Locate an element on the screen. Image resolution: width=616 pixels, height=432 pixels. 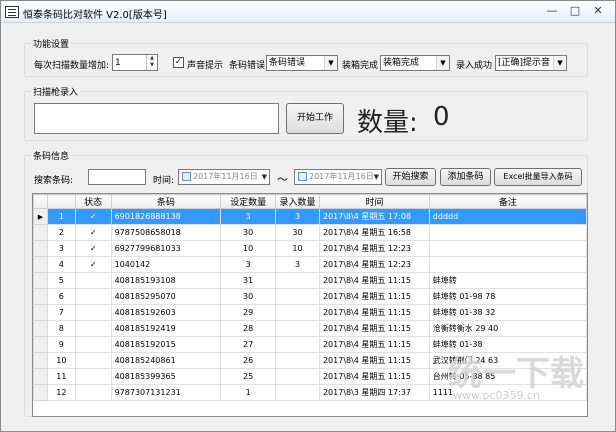
table-row: 3 ✓ 6927799681033 10 10 2017\8\4 星期五 12:23 is located at coordinates (310, 248).